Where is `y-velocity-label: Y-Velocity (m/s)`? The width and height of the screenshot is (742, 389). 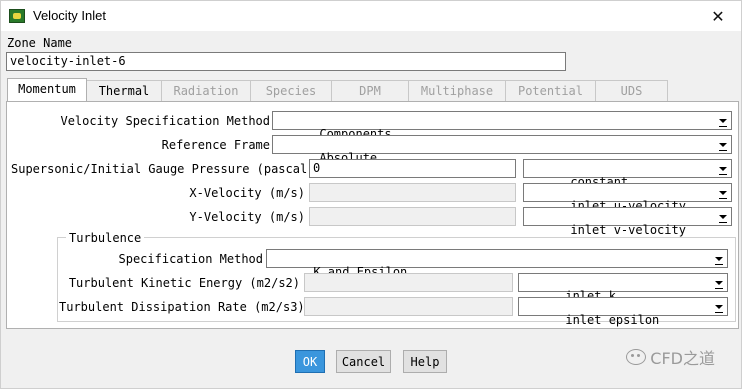
y-velocity-label: Y-Velocity (m/s) is located at coordinates (247, 217).